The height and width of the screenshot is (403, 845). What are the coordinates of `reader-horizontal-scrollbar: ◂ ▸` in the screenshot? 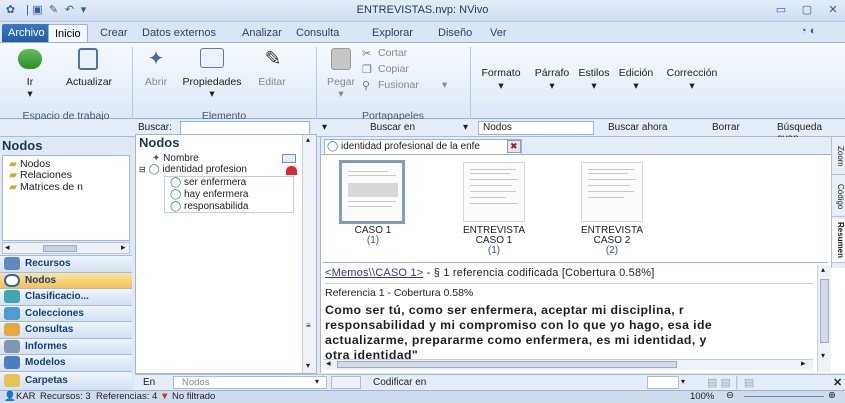 It's located at (568, 364).